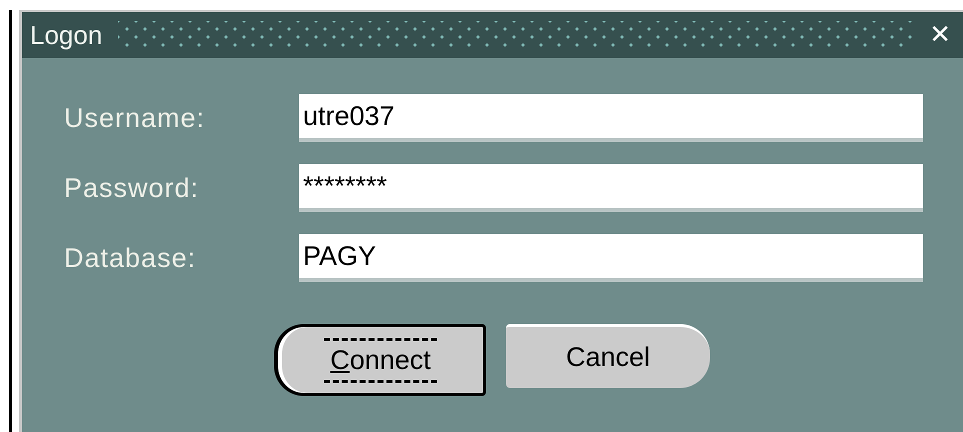 Image resolution: width=963 pixels, height=432 pixels. I want to click on field-label: Database:, so click(131, 258).